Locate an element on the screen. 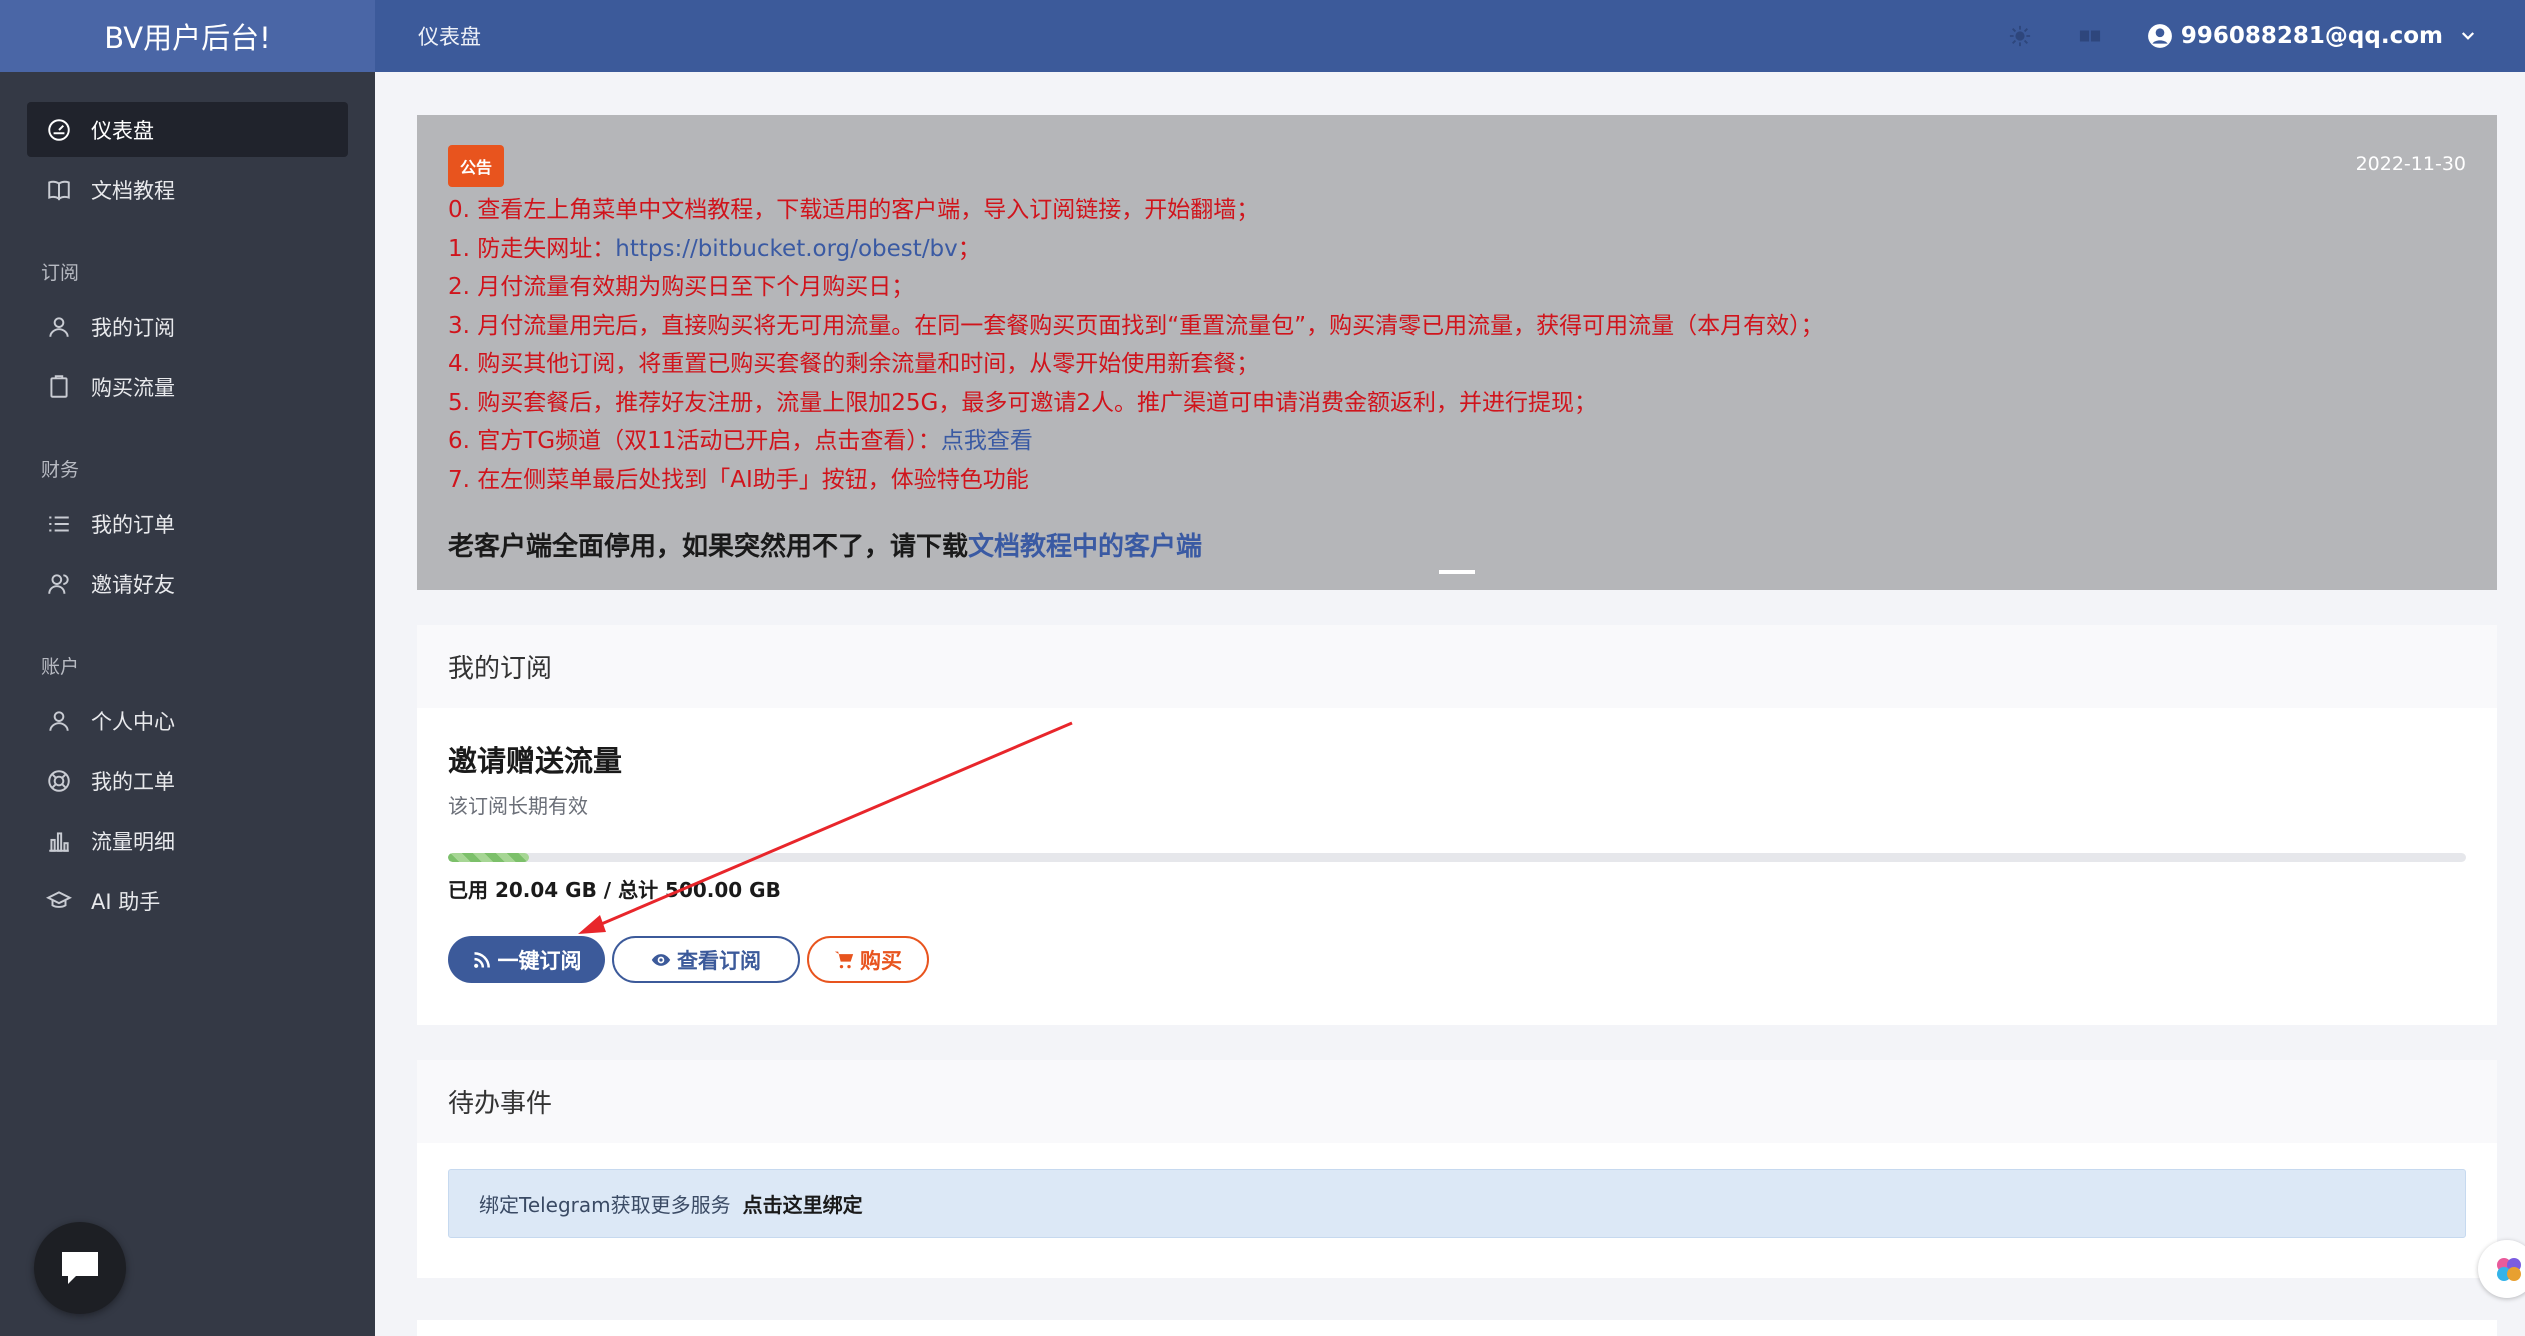 The height and width of the screenshot is (1336, 2525). plan-name: 邀请赠送流量 is located at coordinates (535, 761).